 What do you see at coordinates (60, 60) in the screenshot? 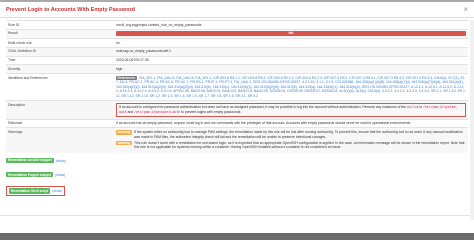
I see `row-key: Time` at bounding box center [60, 60].